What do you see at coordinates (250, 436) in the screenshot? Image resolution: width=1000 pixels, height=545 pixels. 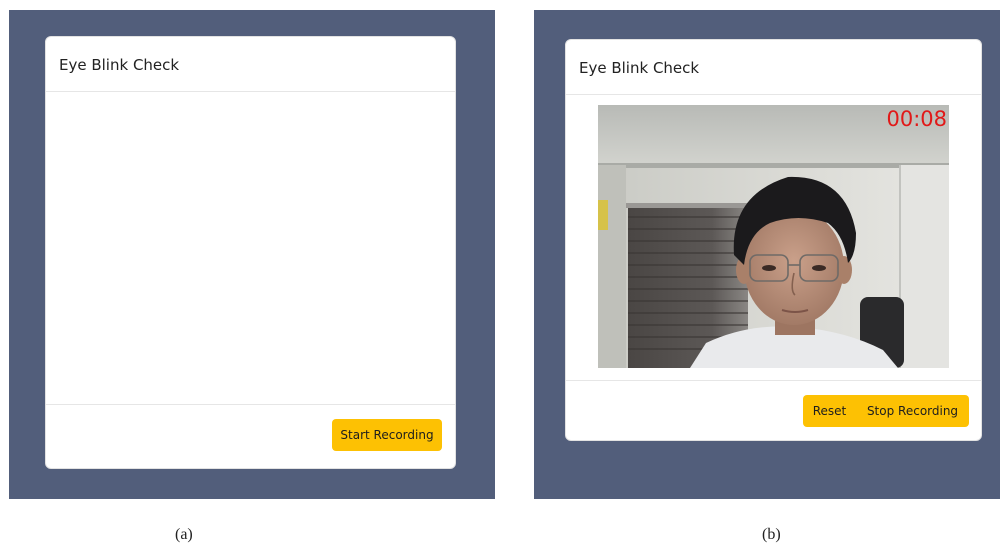 I see `card-footer: Start Recording` at bounding box center [250, 436].